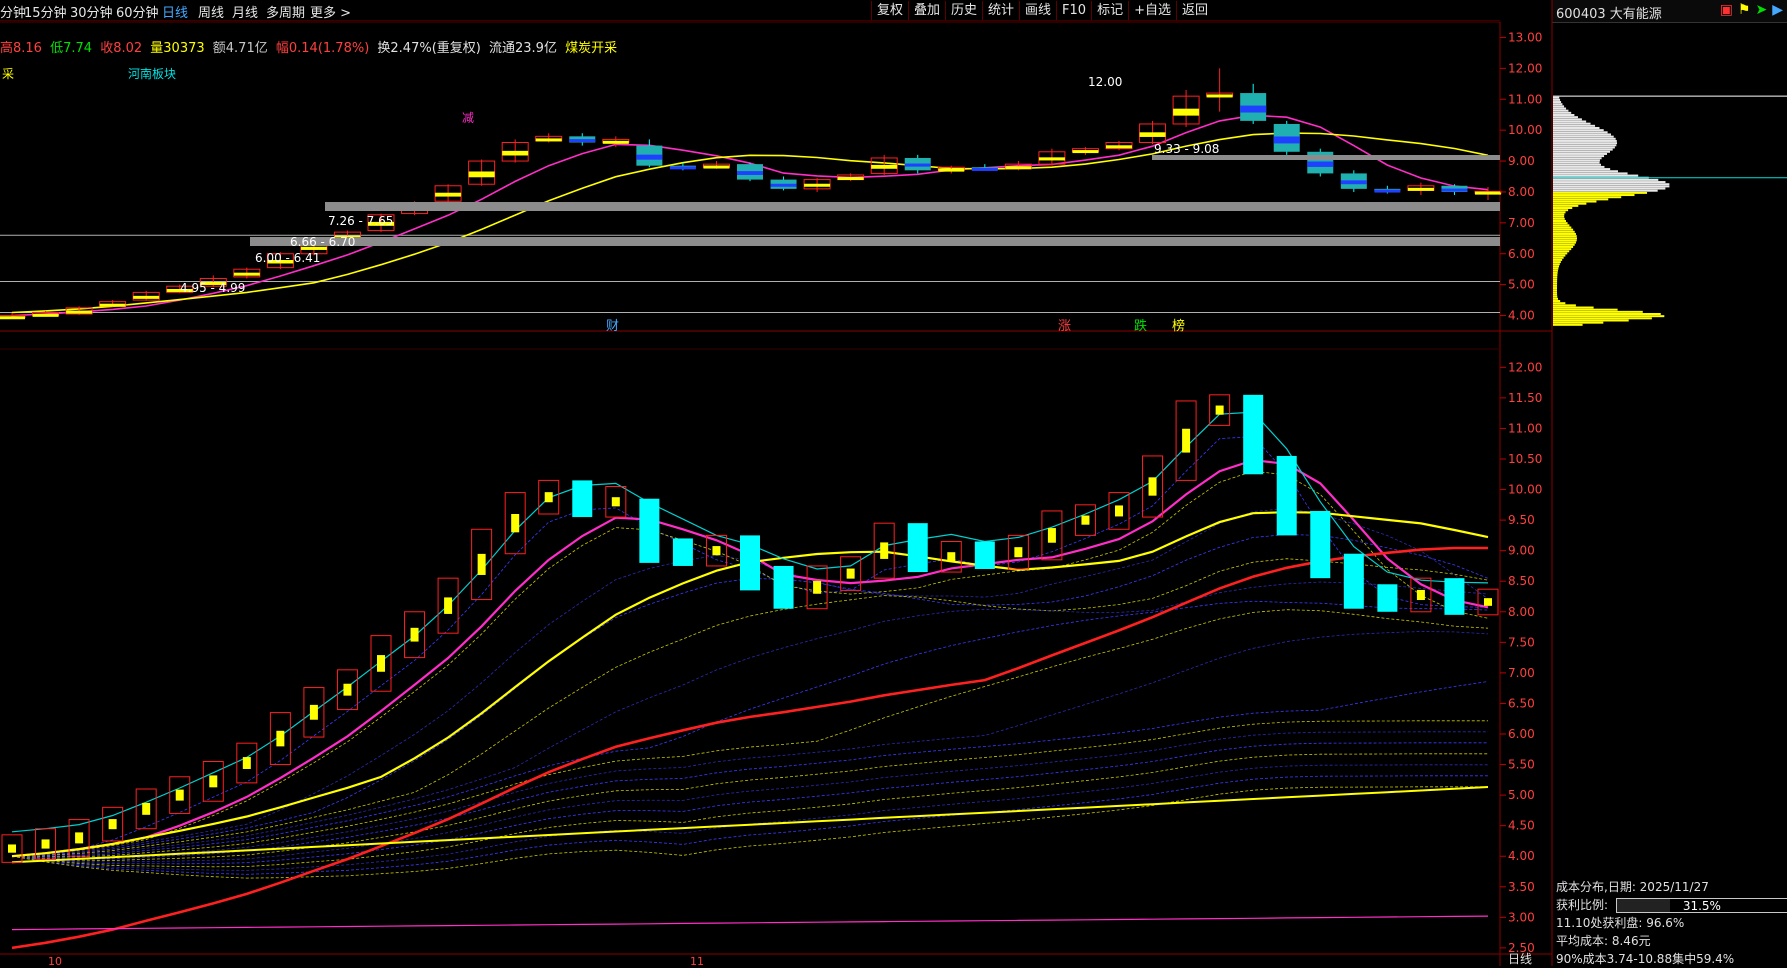 The height and width of the screenshot is (968, 1787). What do you see at coordinates (889, 10) in the screenshot?
I see `restore-right-button: 复权` at bounding box center [889, 10].